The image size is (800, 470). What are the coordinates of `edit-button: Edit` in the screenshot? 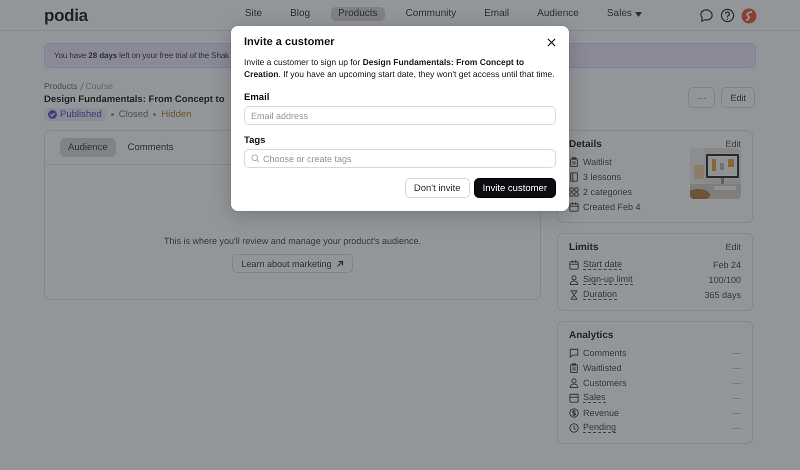 It's located at (738, 97).